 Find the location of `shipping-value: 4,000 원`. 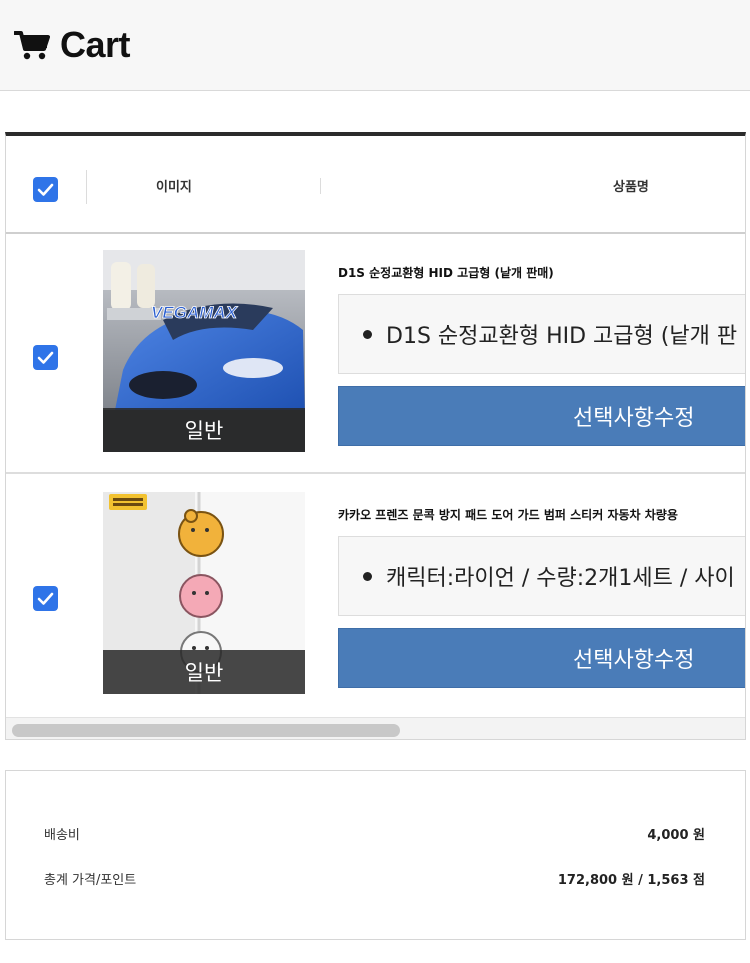

shipping-value: 4,000 원 is located at coordinates (676, 835).